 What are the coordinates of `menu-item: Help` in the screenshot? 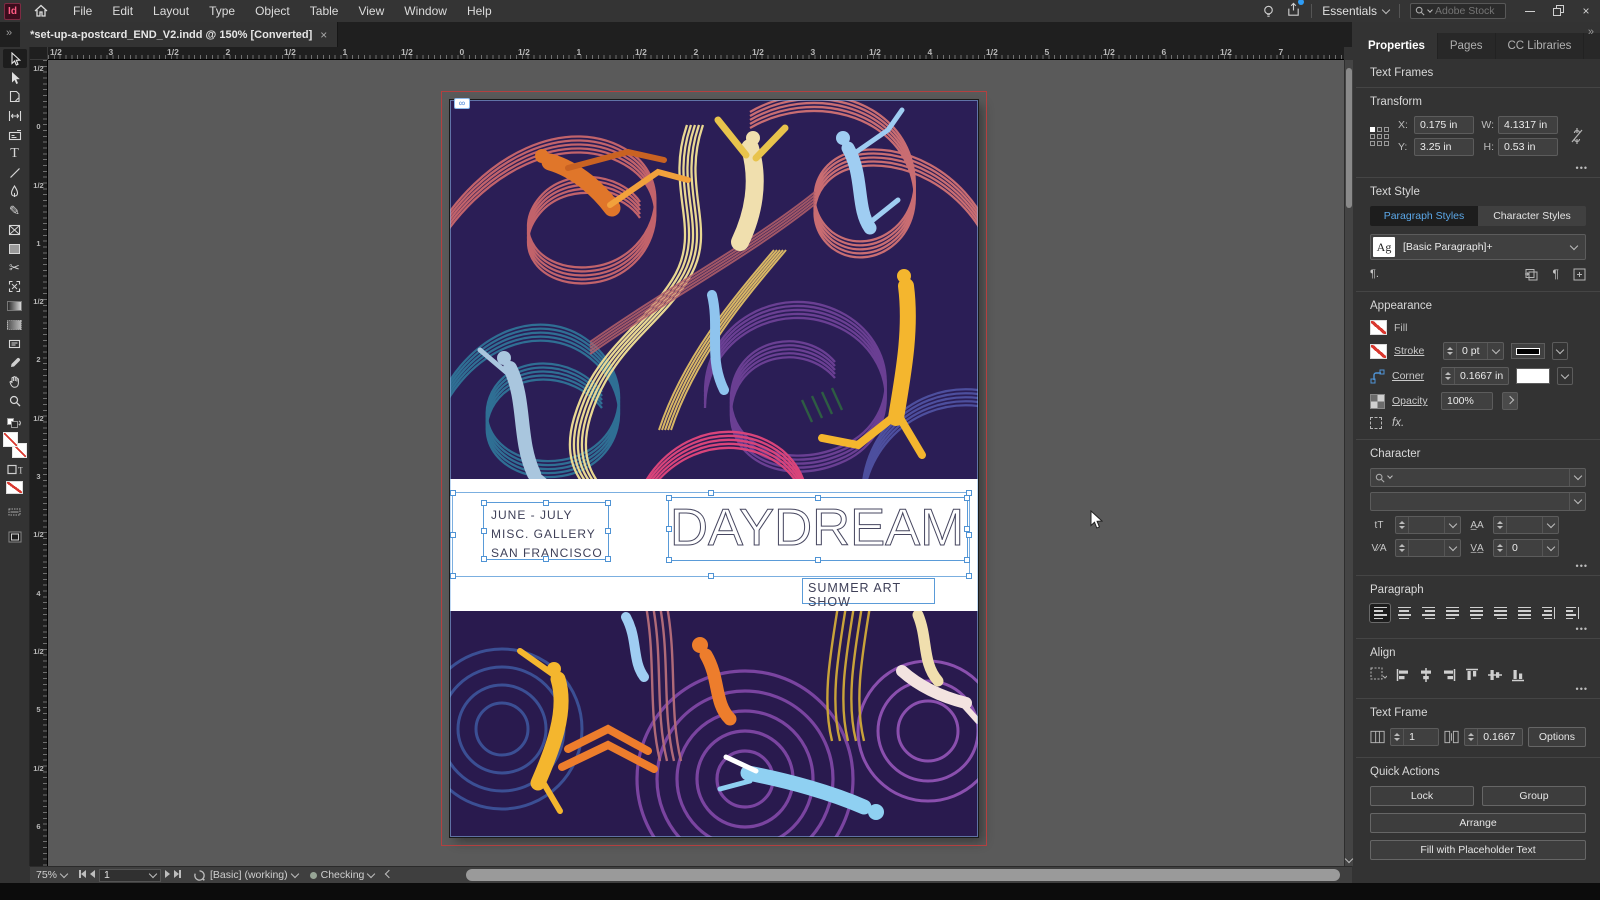 It's located at (479, 11).